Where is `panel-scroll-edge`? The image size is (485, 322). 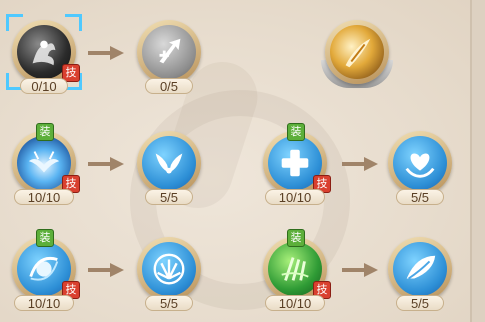
panel-scroll-edge is located at coordinates (477, 161).